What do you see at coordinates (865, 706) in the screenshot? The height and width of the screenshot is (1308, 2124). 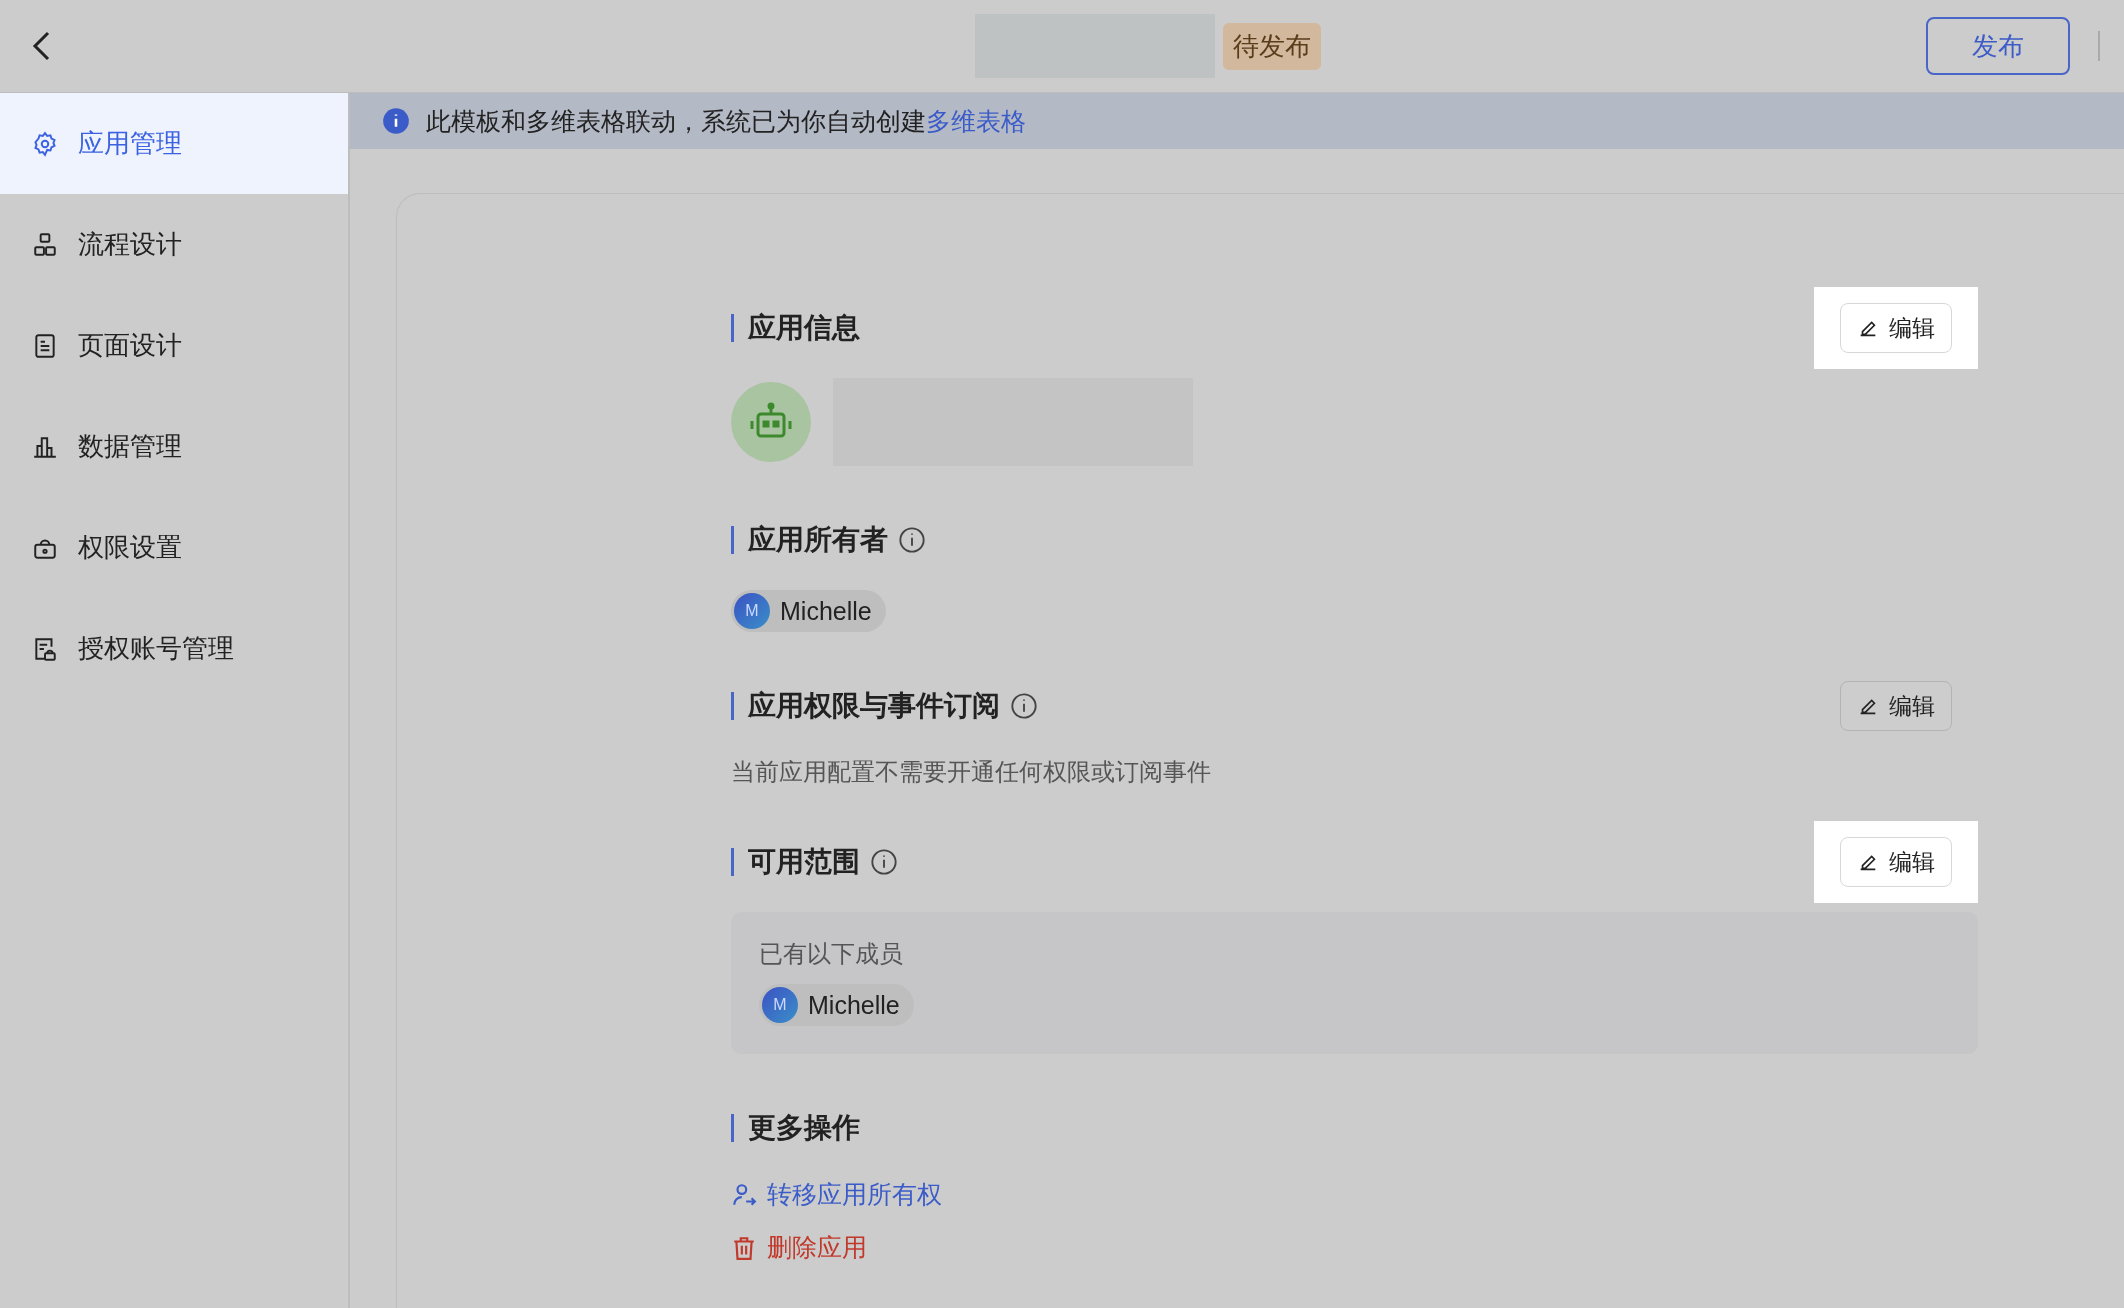 I see `section-title: 应用权限与事件订阅` at bounding box center [865, 706].